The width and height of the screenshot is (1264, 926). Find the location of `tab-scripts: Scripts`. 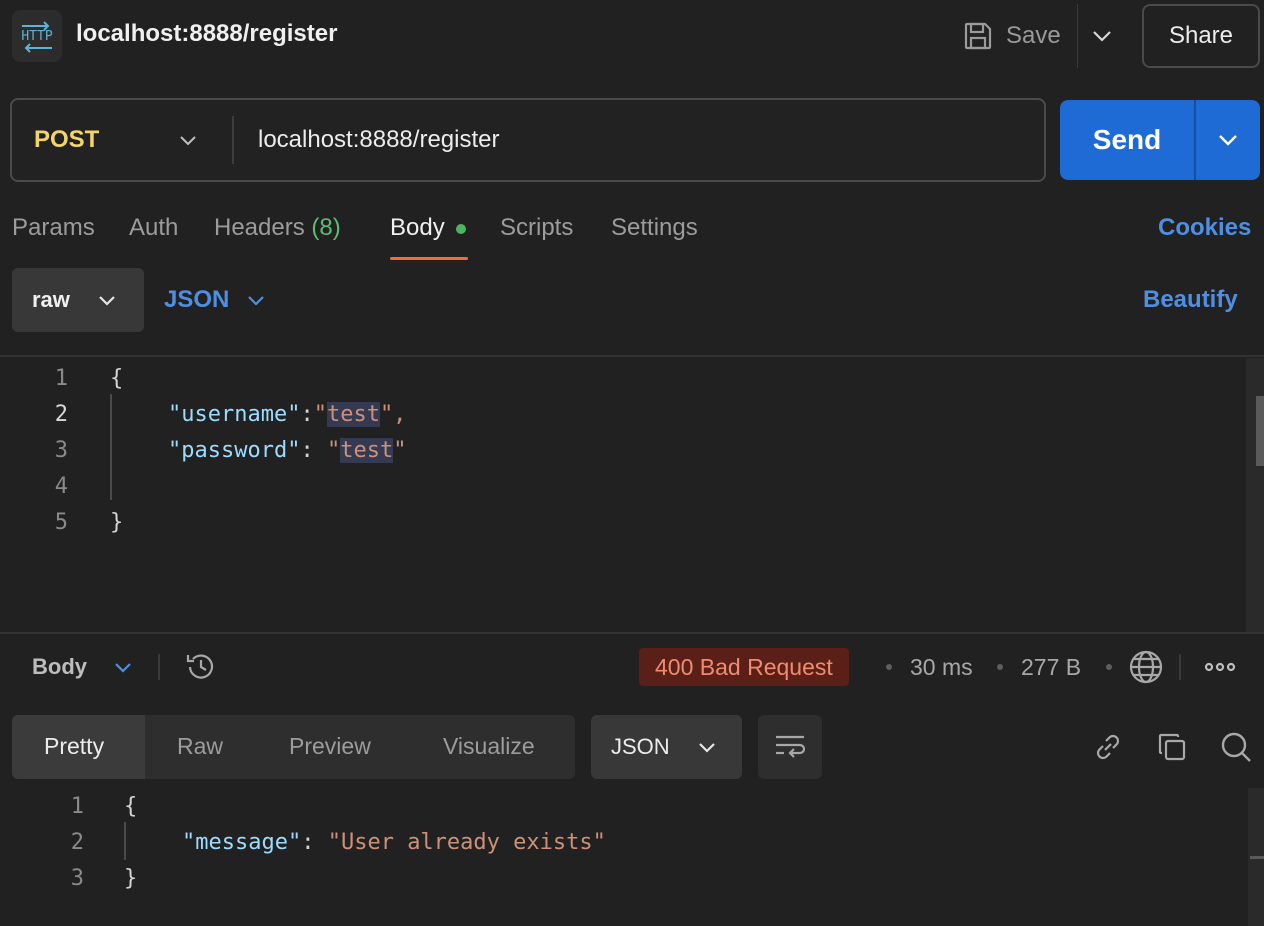

tab-scripts: Scripts is located at coordinates (536, 228).